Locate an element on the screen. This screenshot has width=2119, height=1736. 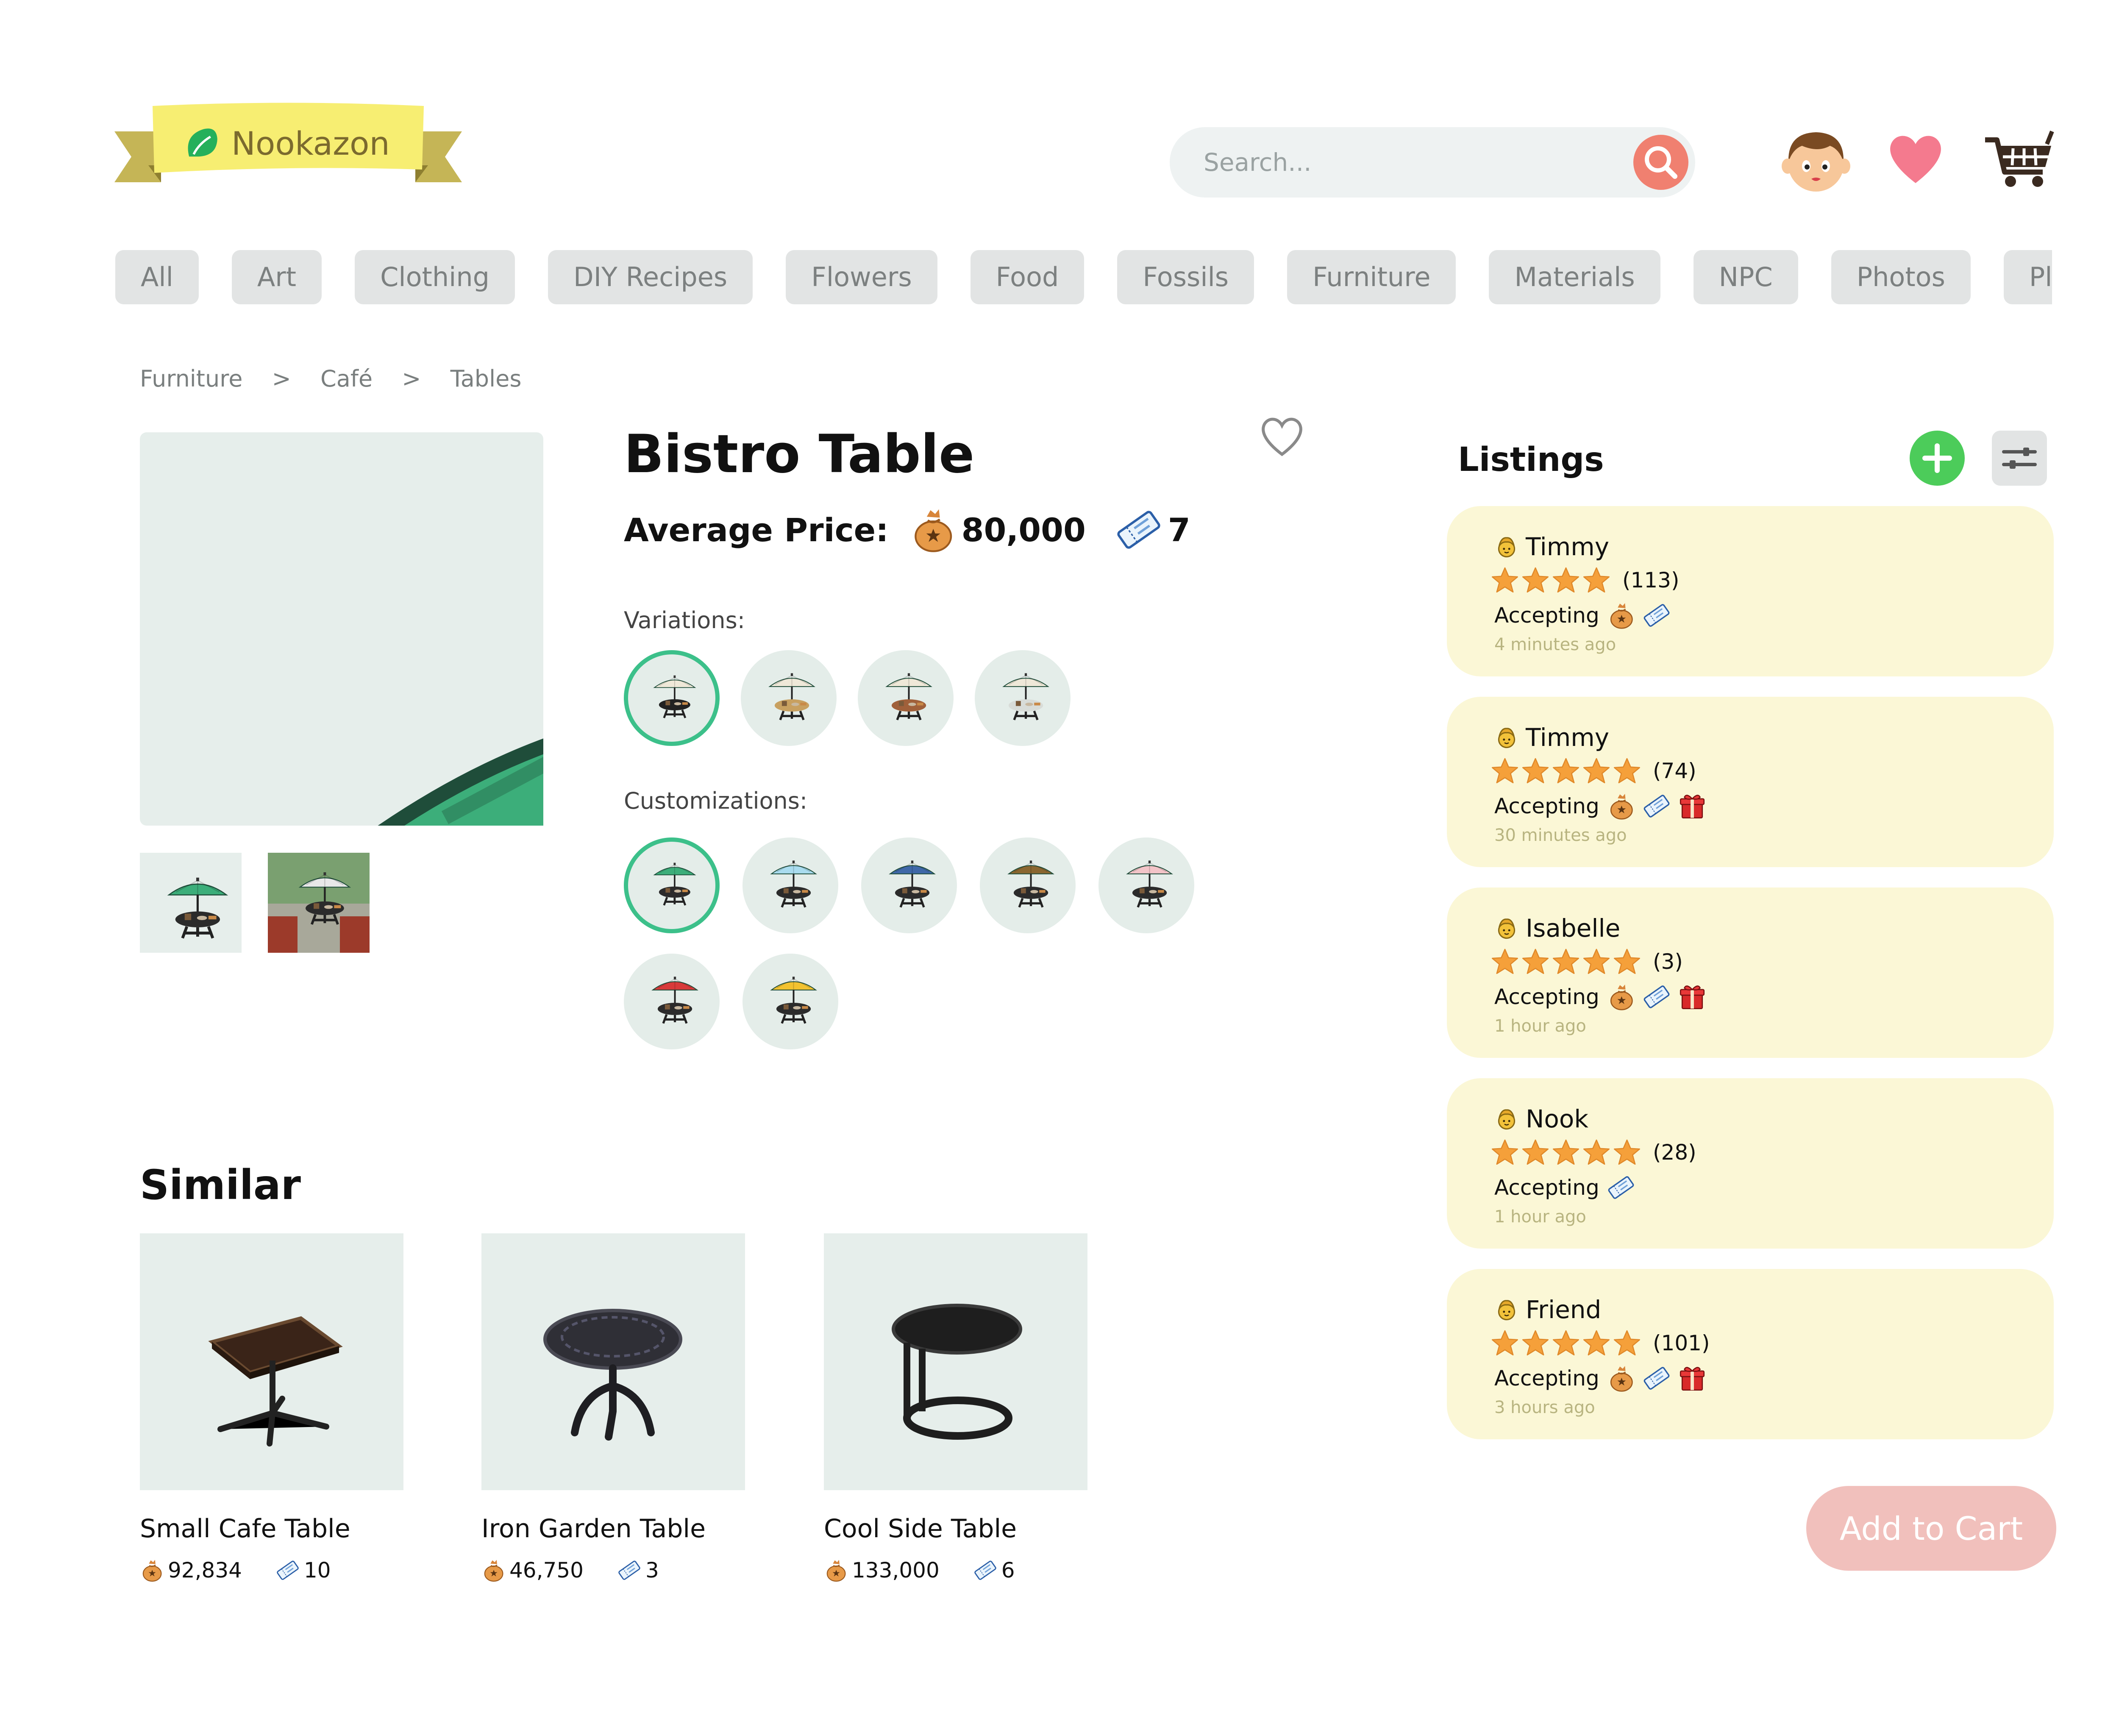
listing-user: Friend is located at coordinates (1547, 1309).